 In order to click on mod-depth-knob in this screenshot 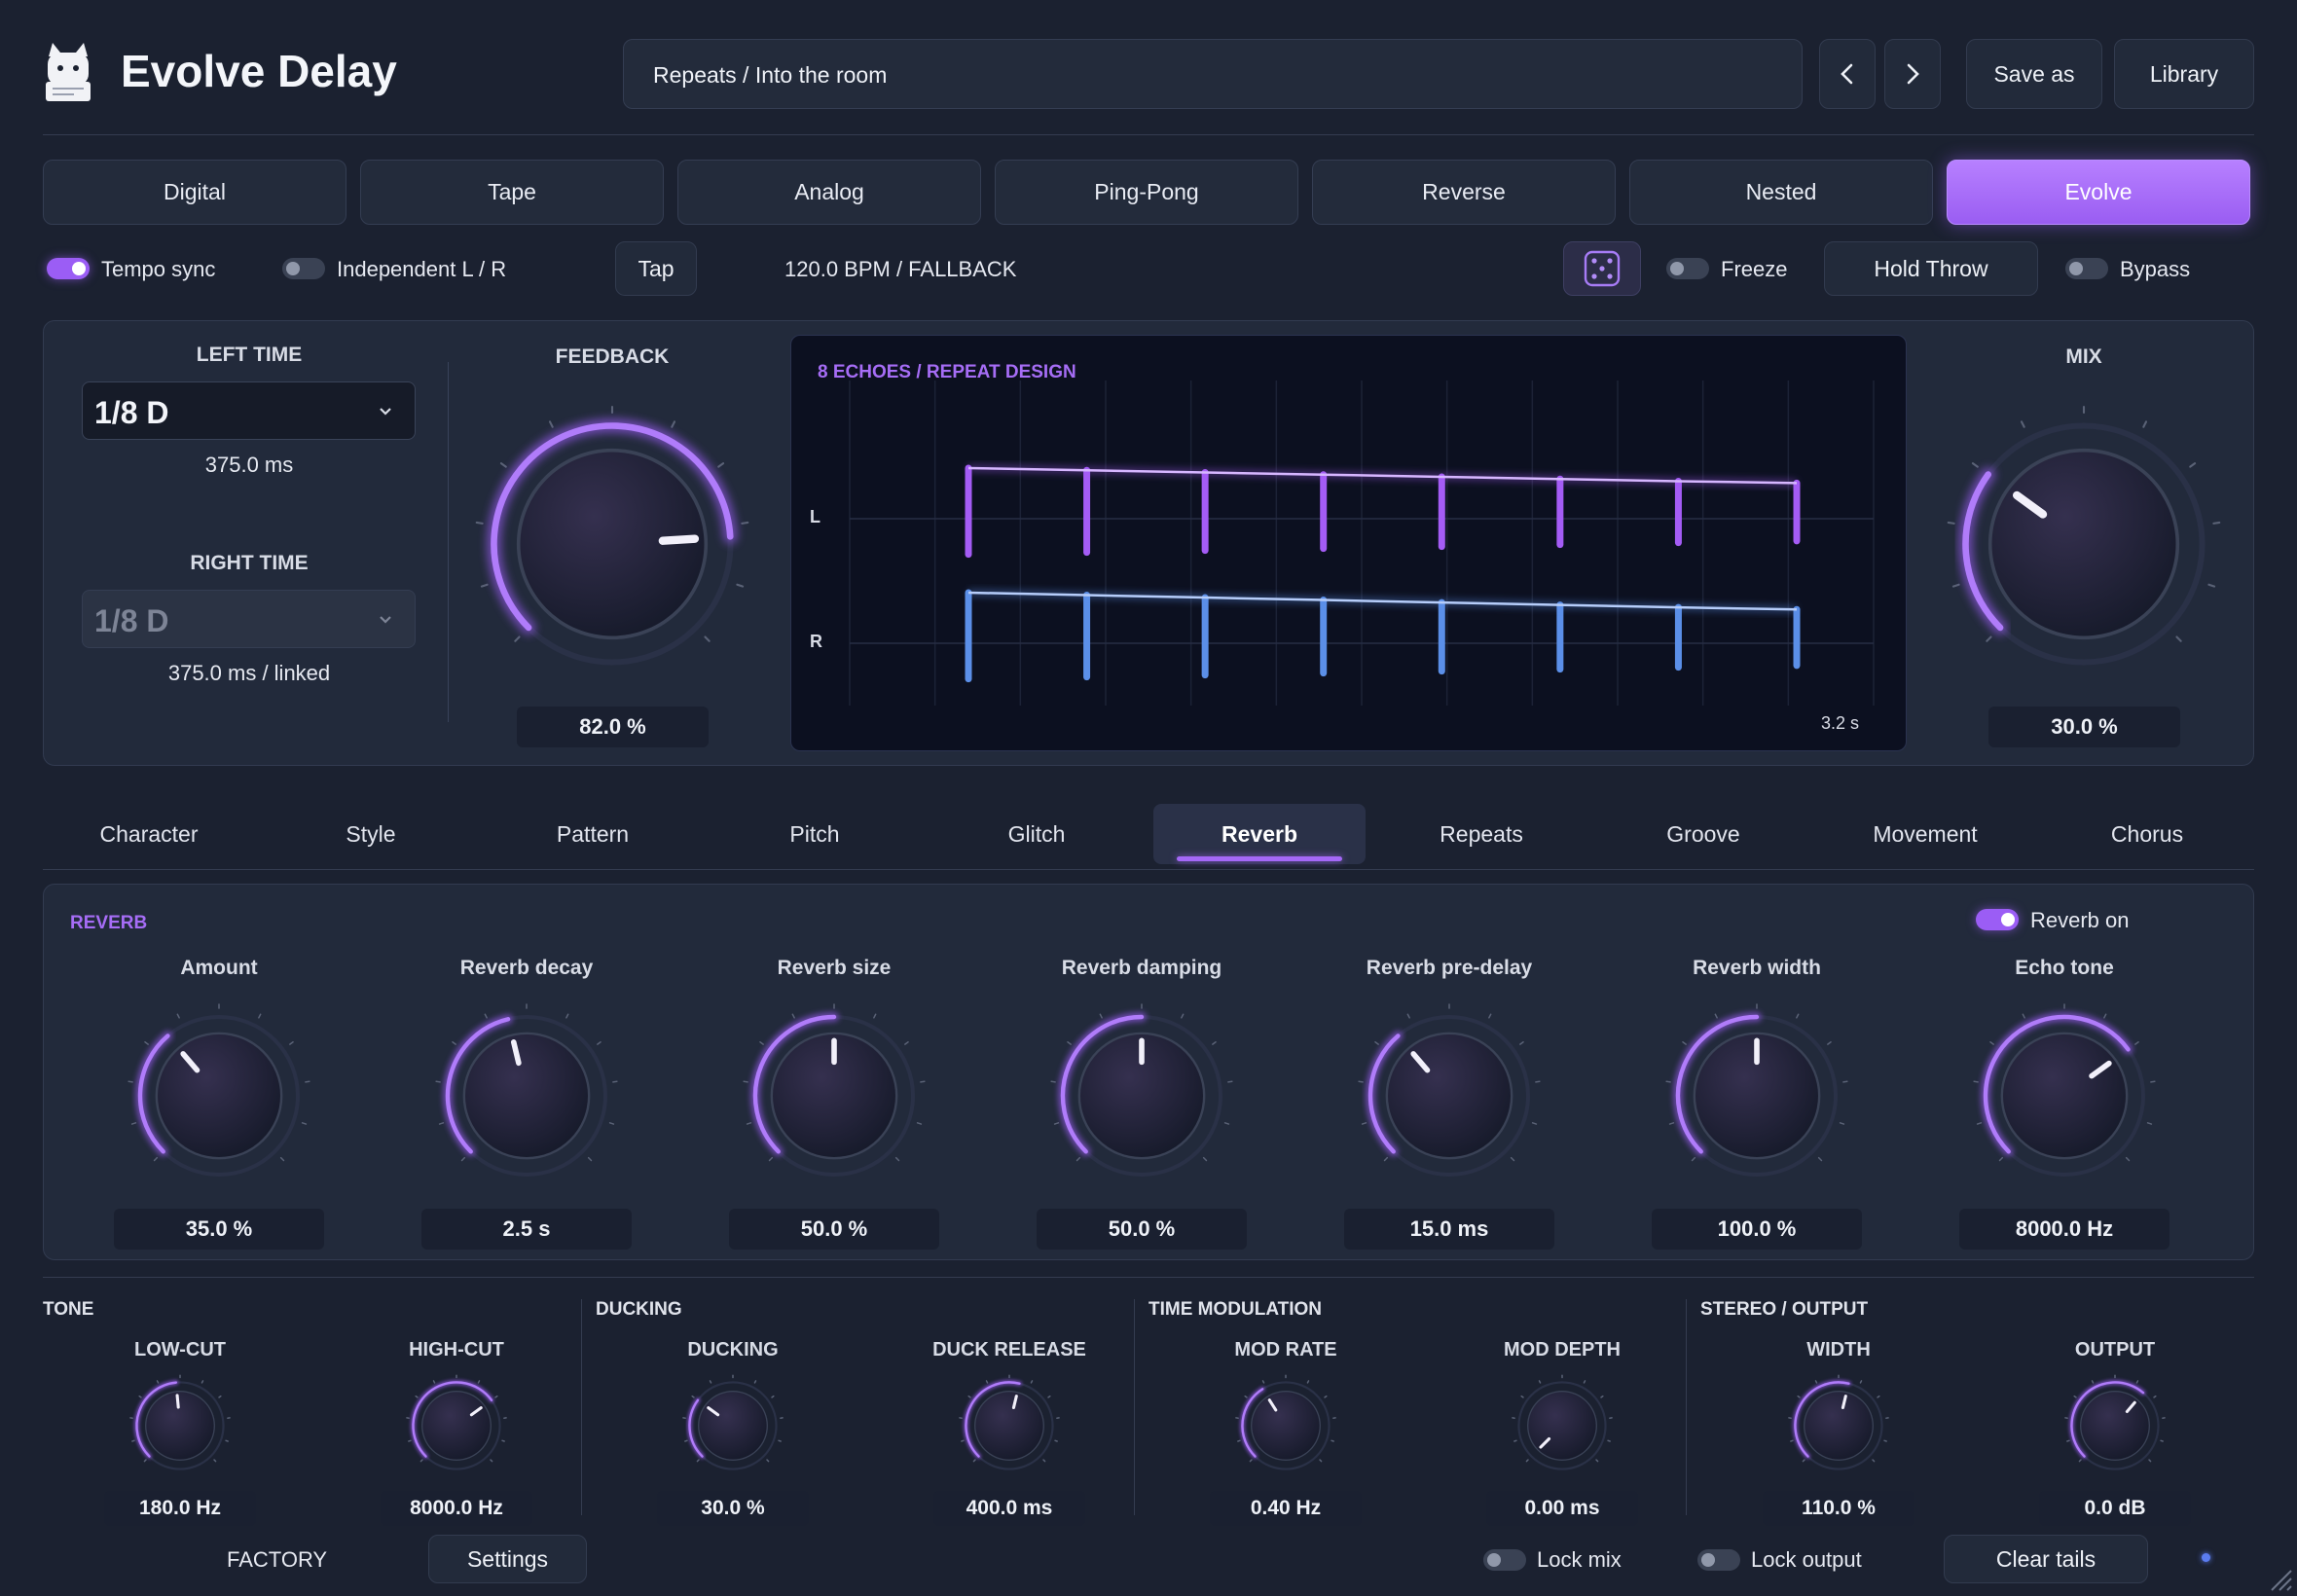, I will do `click(1562, 1426)`.